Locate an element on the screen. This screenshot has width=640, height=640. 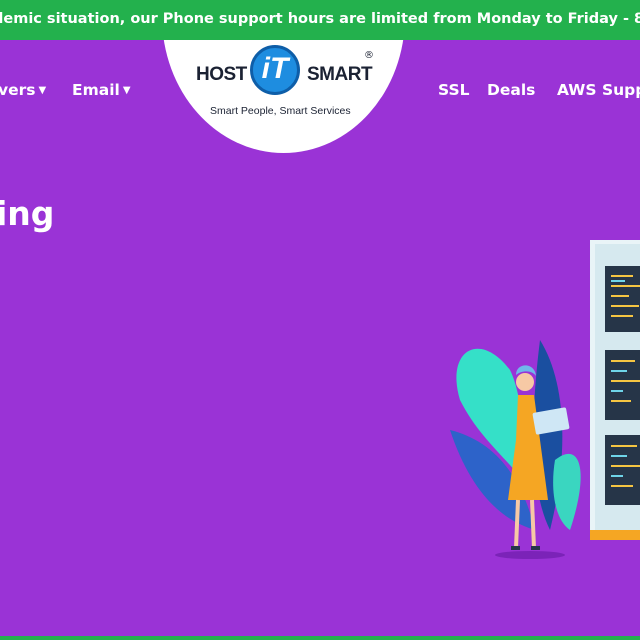
logo-host-text: HOST is located at coordinates (221, 74).